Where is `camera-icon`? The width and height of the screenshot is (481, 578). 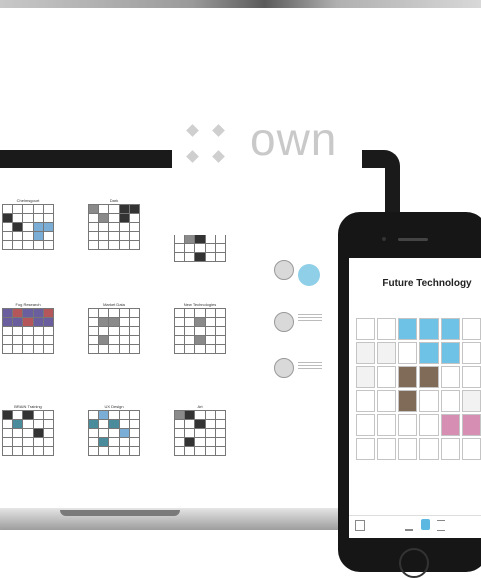 camera-icon is located at coordinates (384, 239).